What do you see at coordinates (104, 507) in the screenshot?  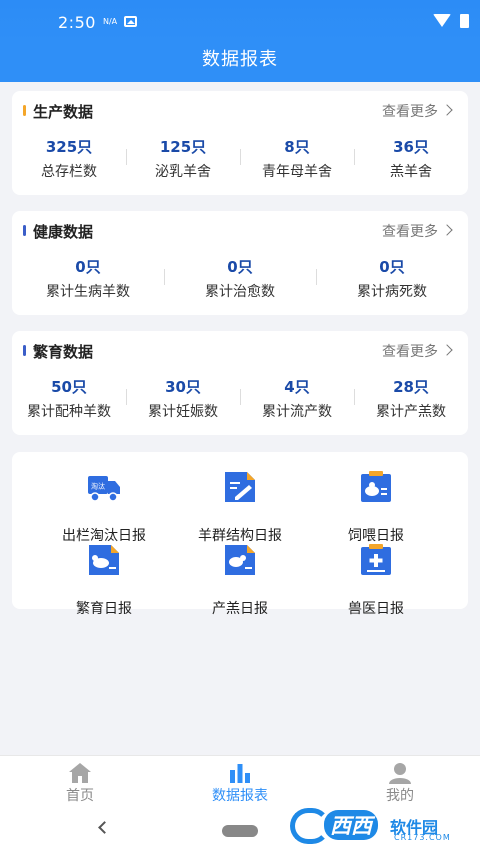 I see `report-culling-daily: 淘汰 出栏淘汰日报` at bounding box center [104, 507].